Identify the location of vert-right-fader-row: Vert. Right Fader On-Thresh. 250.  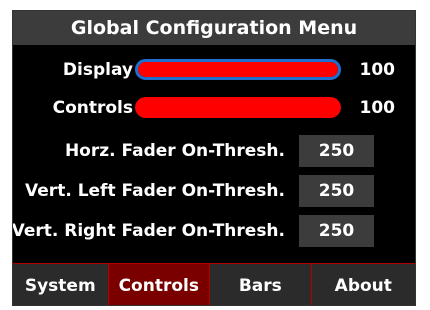
(214, 231).